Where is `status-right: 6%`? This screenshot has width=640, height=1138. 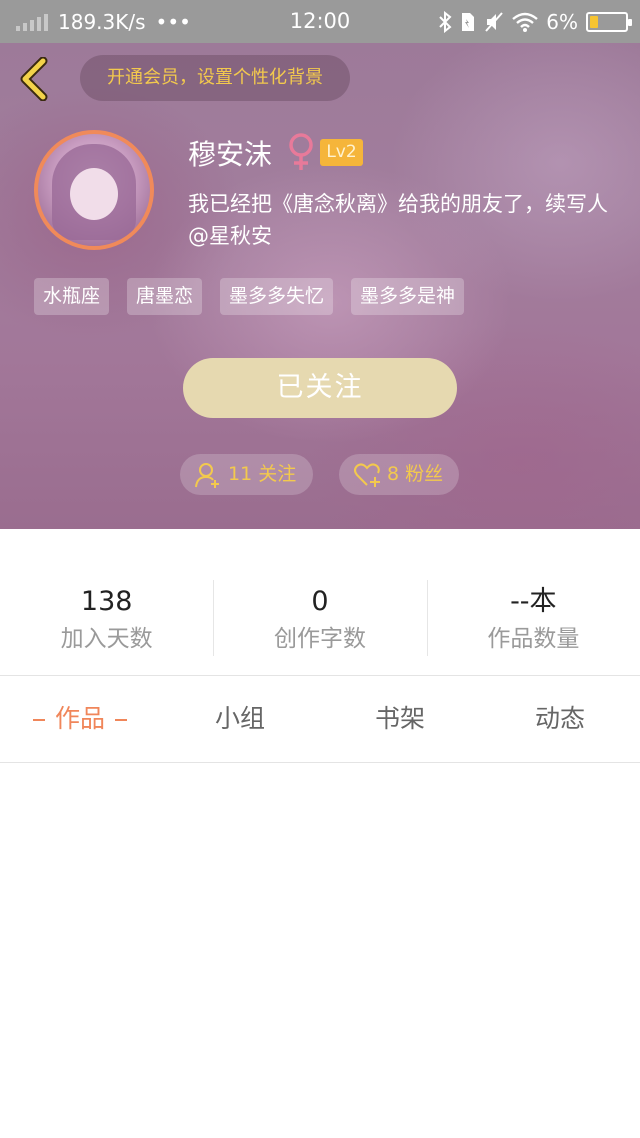
status-right: 6% is located at coordinates (535, 21).